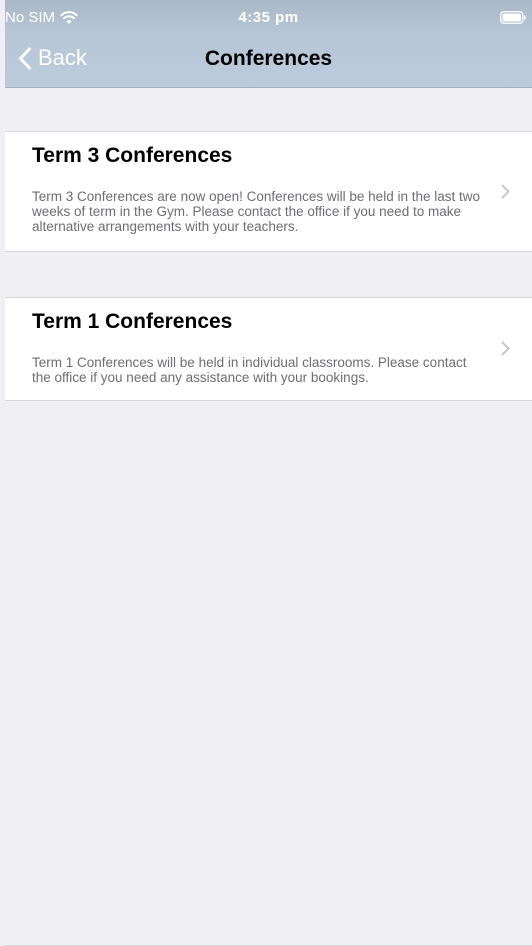 Image resolution: width=532 pixels, height=946 pixels. I want to click on list-item-title: Term 3 Conferences, so click(132, 155).